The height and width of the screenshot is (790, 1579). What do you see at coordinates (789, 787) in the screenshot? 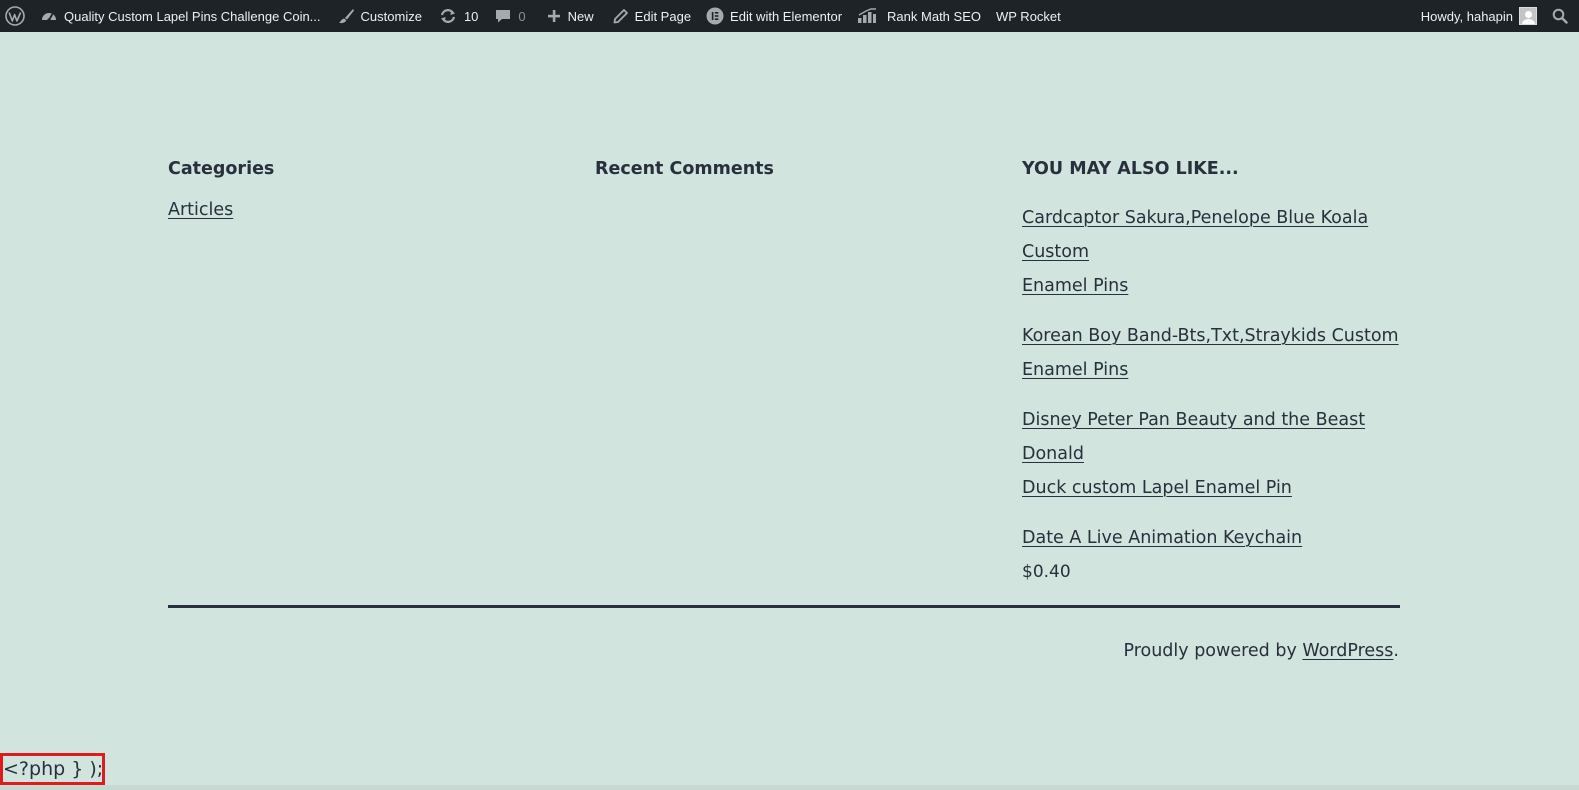
I see `bottom-strip` at bounding box center [789, 787].